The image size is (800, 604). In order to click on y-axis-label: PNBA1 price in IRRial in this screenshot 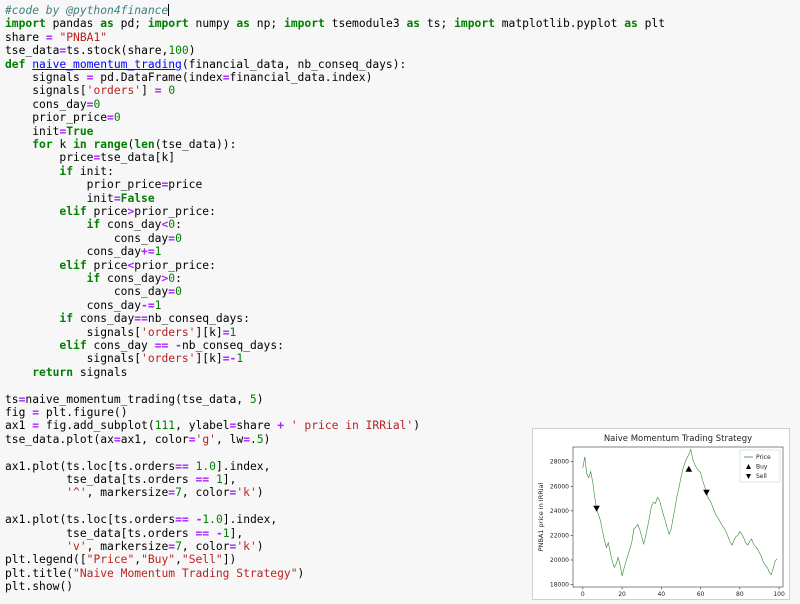, I will do `click(541, 516)`.